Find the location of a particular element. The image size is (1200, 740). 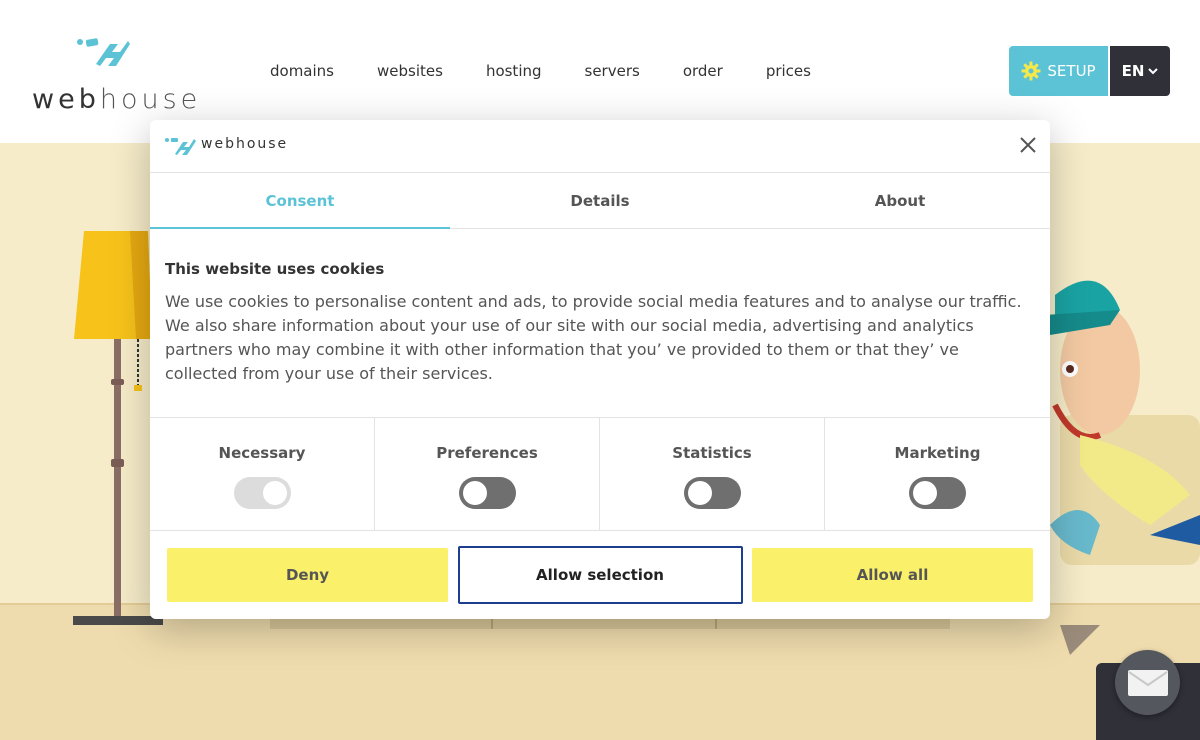

category-marketing: Marketing is located at coordinates (937, 474).